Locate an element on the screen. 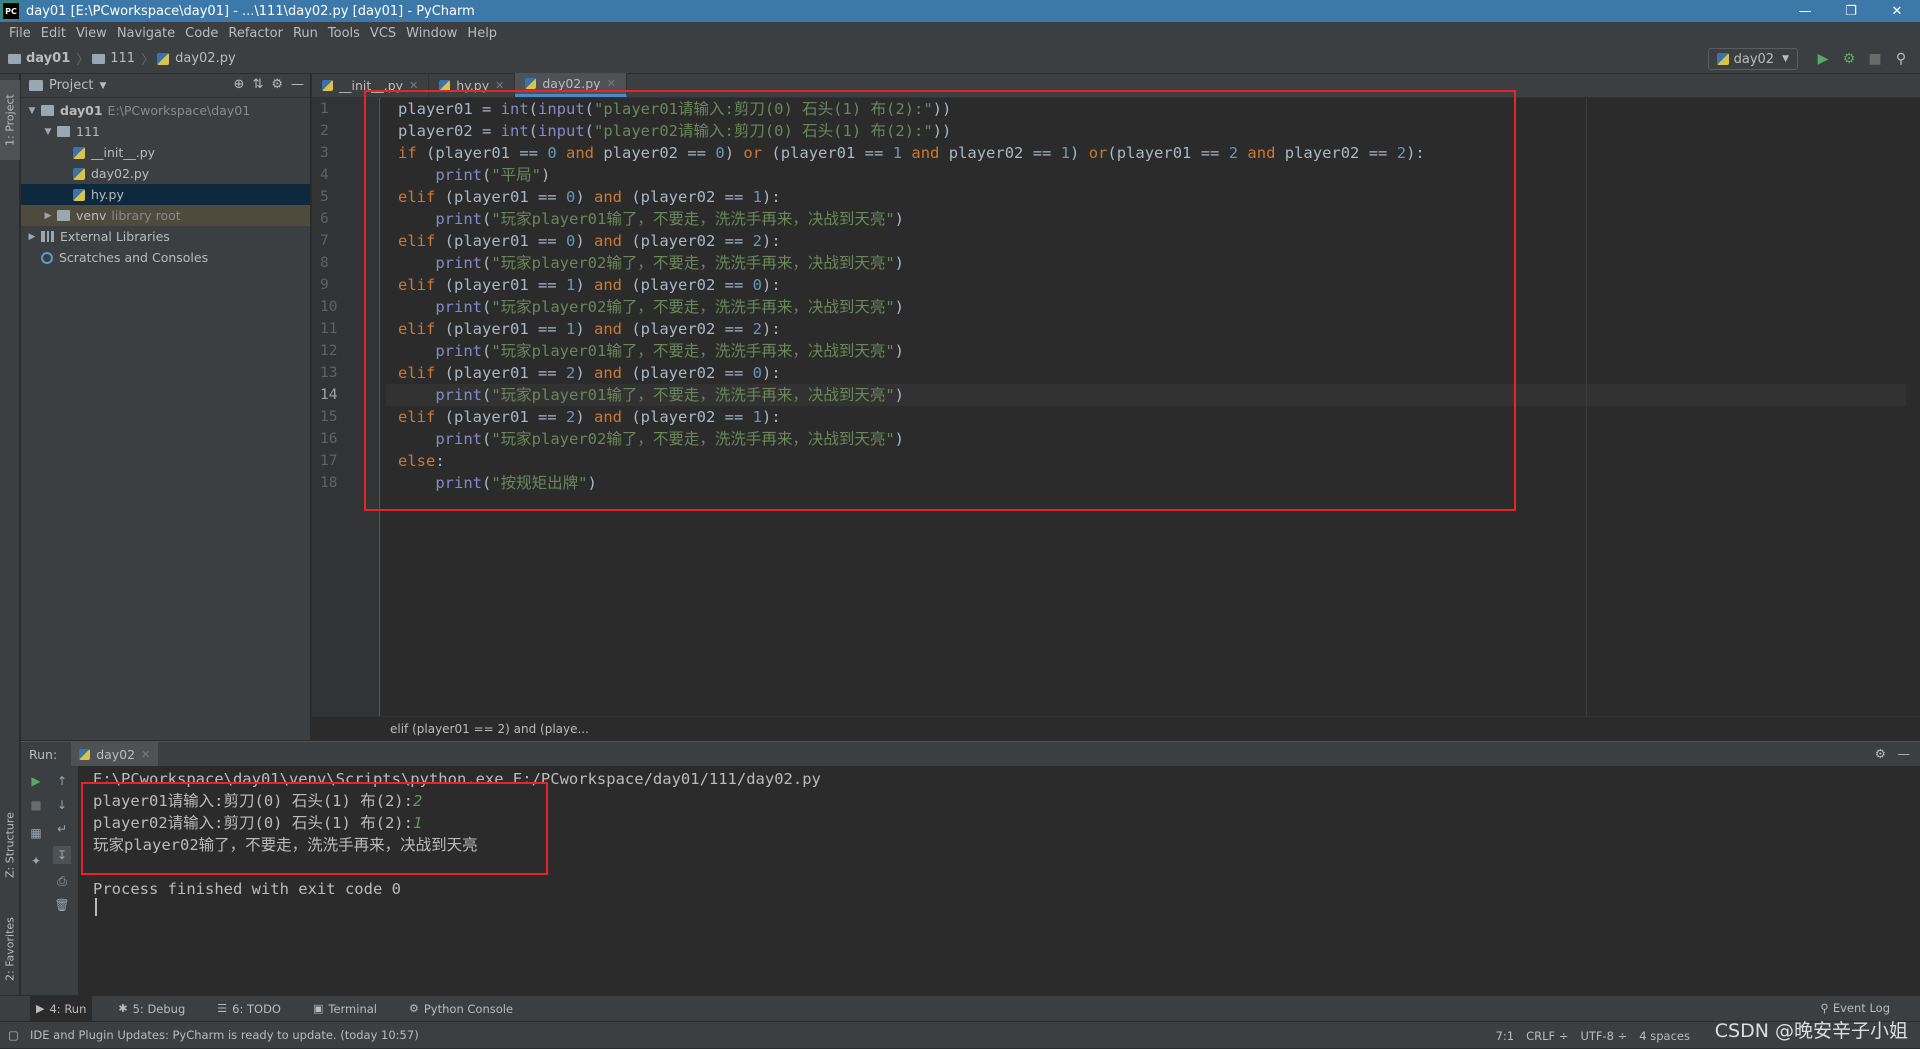 Image resolution: width=1920 pixels, height=1049 pixels. bottom-tab: ⚙ Python Console is located at coordinates (461, 1009).